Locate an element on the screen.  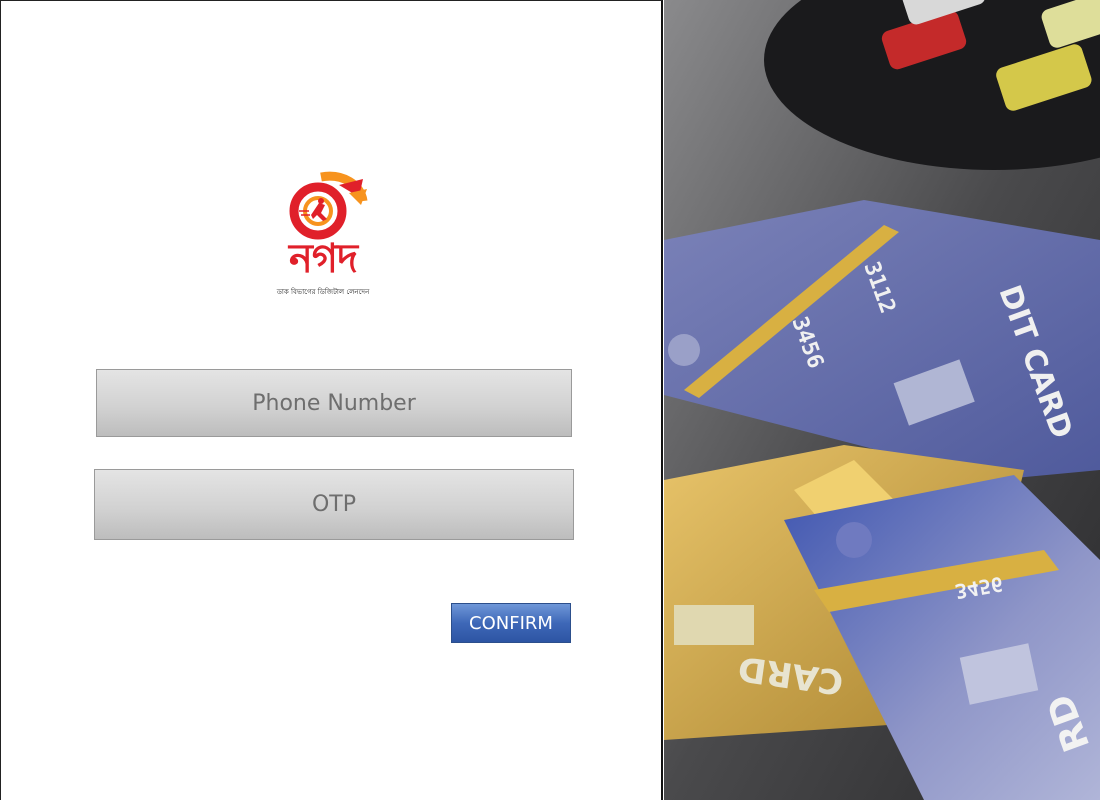
logo-wordmark: নগদ is located at coordinates (323, 259).